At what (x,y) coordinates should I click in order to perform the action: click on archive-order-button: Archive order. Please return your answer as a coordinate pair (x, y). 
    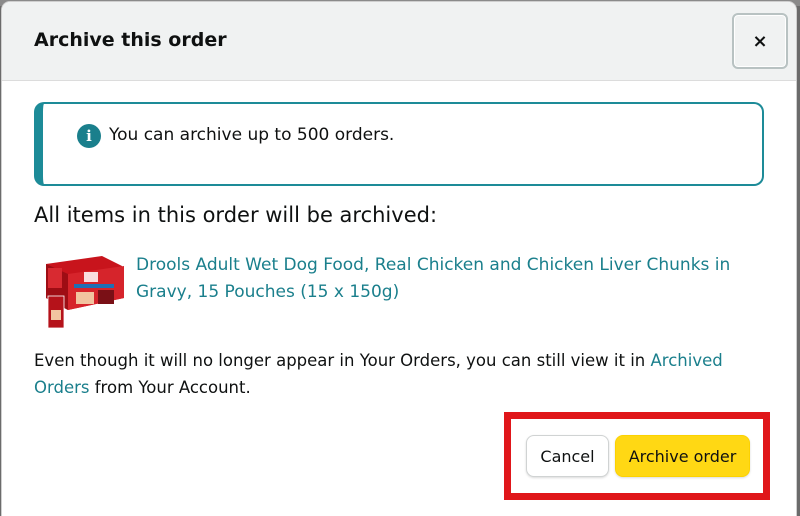
    Looking at the image, I should click on (682, 456).